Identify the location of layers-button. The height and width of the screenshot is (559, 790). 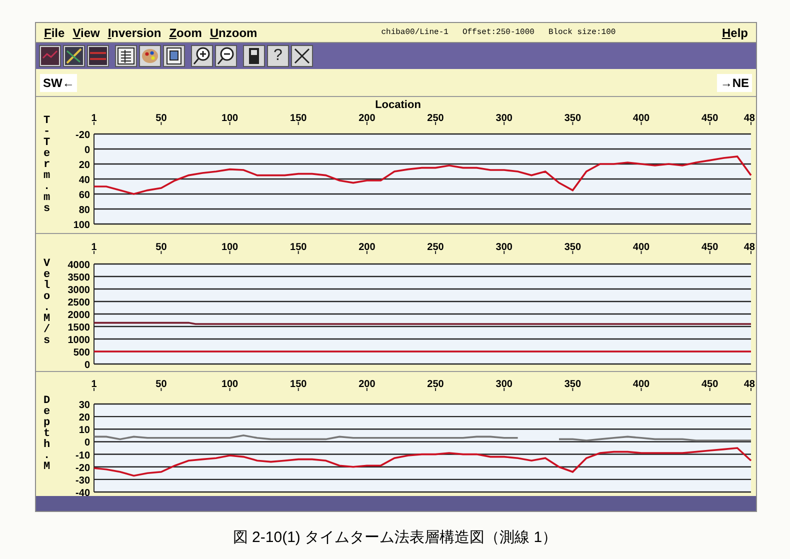
(98, 56).